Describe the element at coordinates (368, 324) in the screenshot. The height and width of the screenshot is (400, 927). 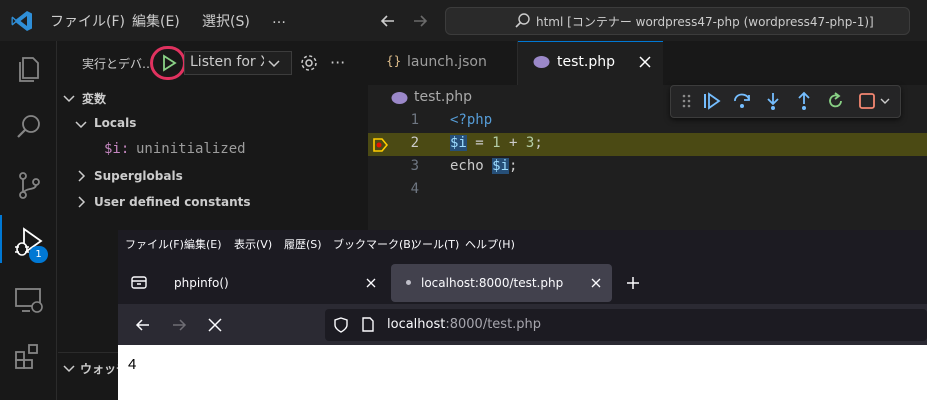
I see `page-icon` at that location.